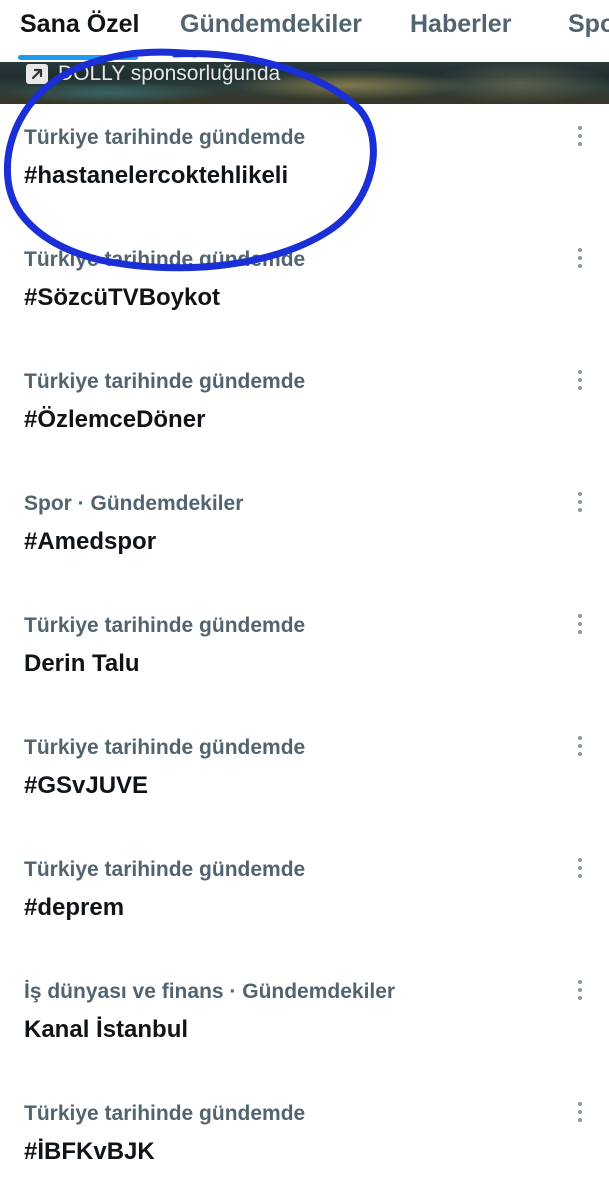 The image size is (609, 1200). What do you see at coordinates (106, 1029) in the screenshot?
I see `trend-title: Kanal İstanbul` at bounding box center [106, 1029].